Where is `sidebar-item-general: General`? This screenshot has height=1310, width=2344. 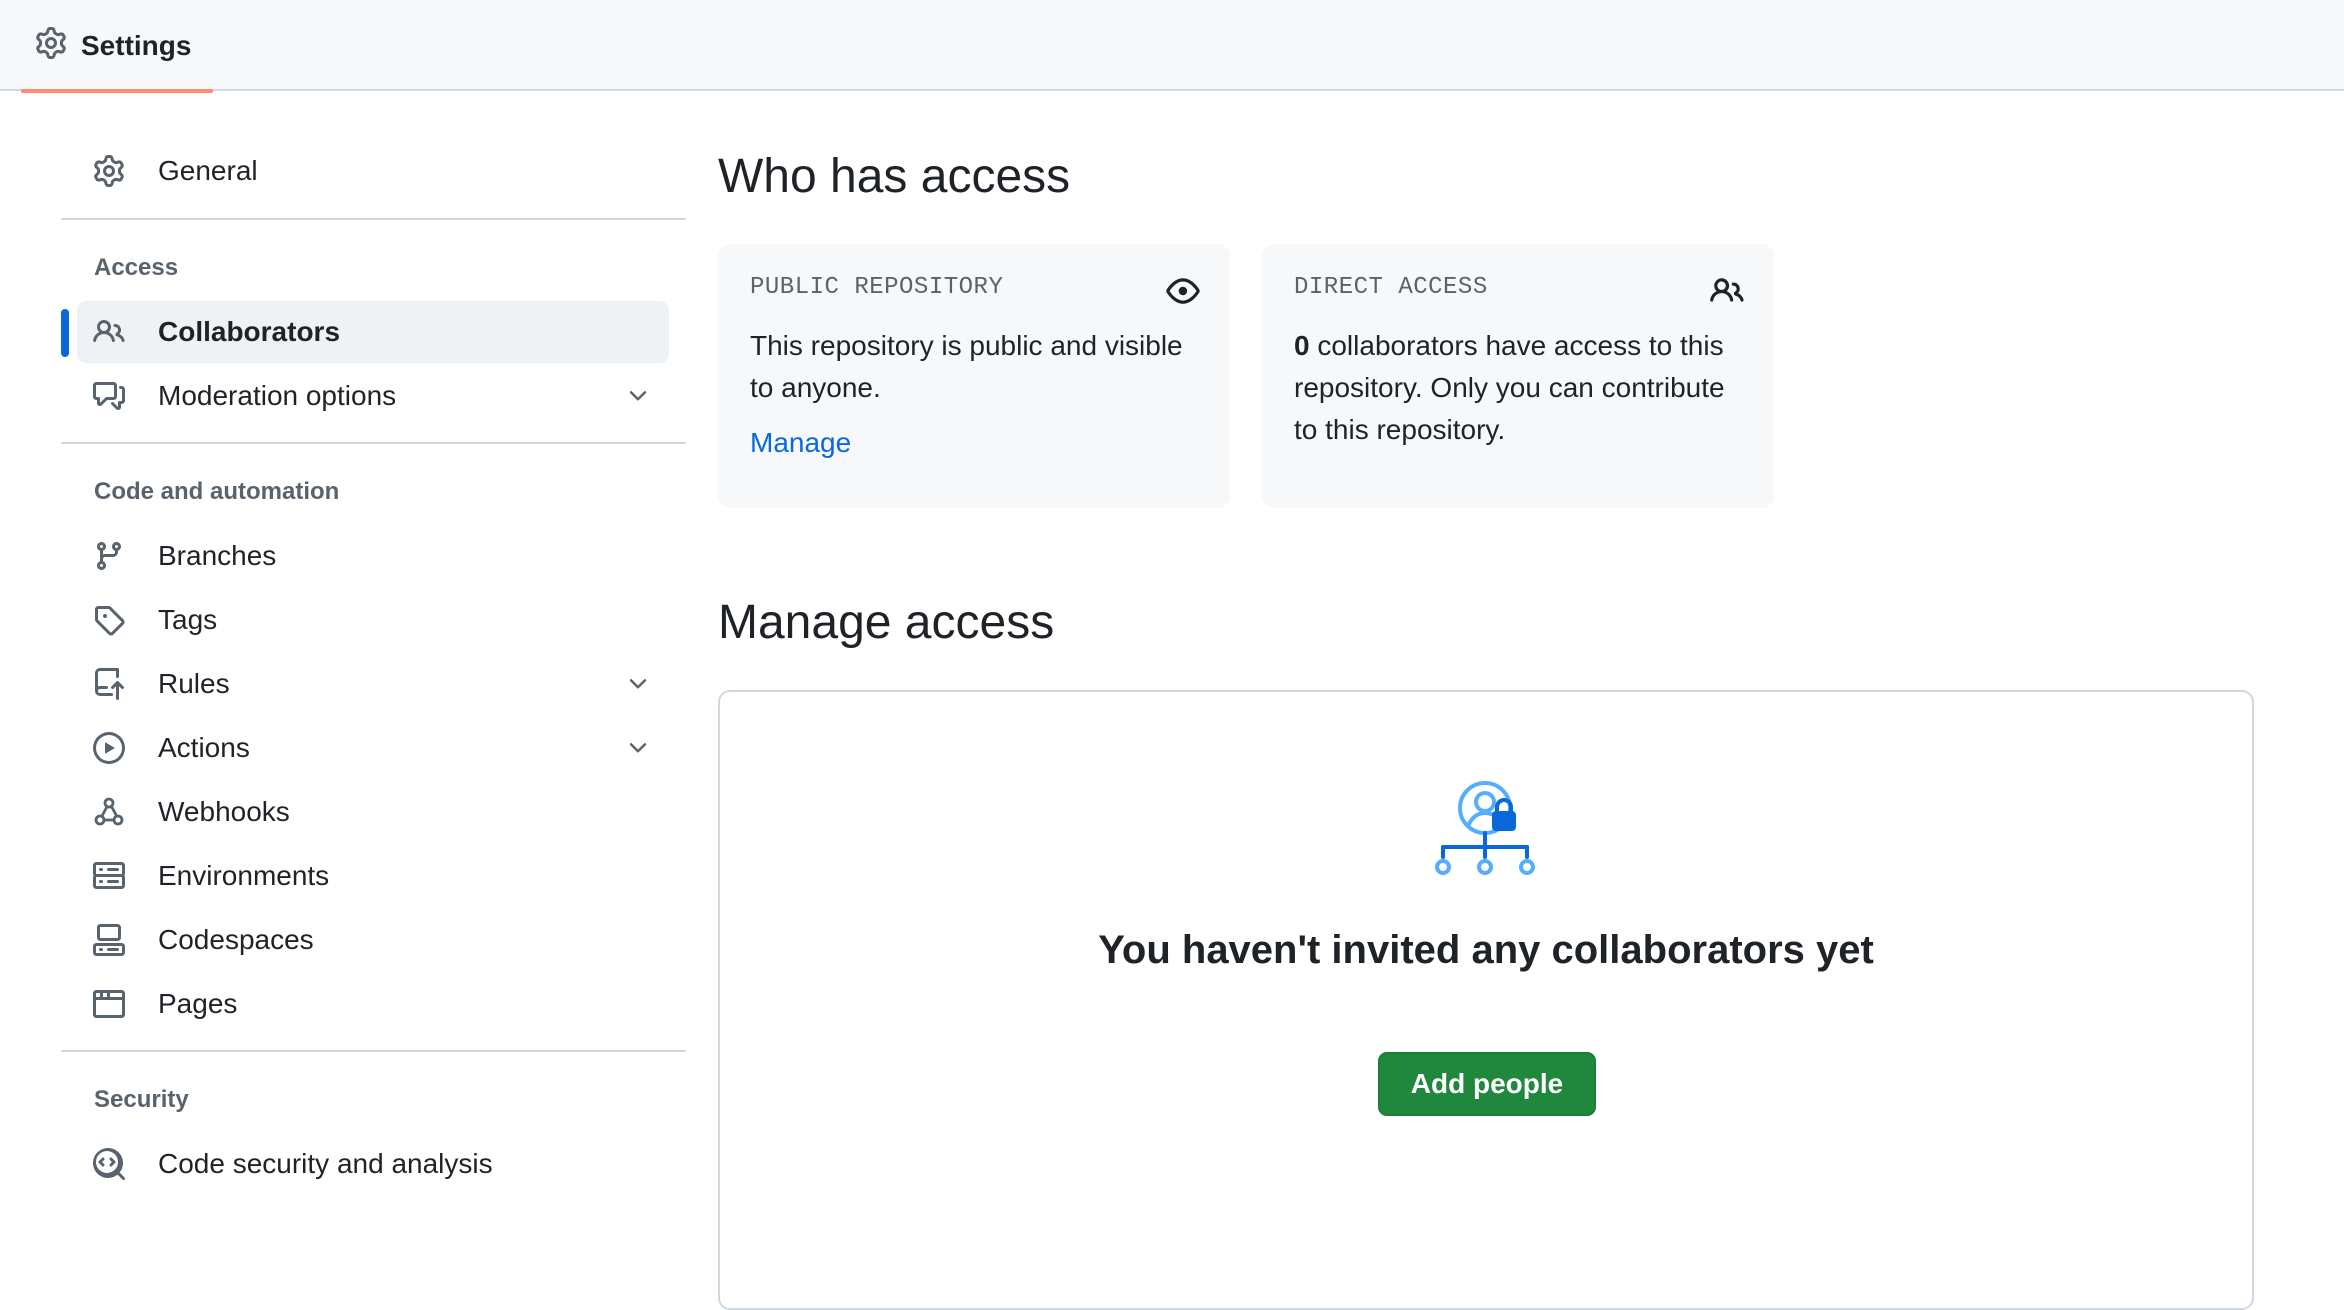
sidebar-item-general: General is located at coordinates (373, 171).